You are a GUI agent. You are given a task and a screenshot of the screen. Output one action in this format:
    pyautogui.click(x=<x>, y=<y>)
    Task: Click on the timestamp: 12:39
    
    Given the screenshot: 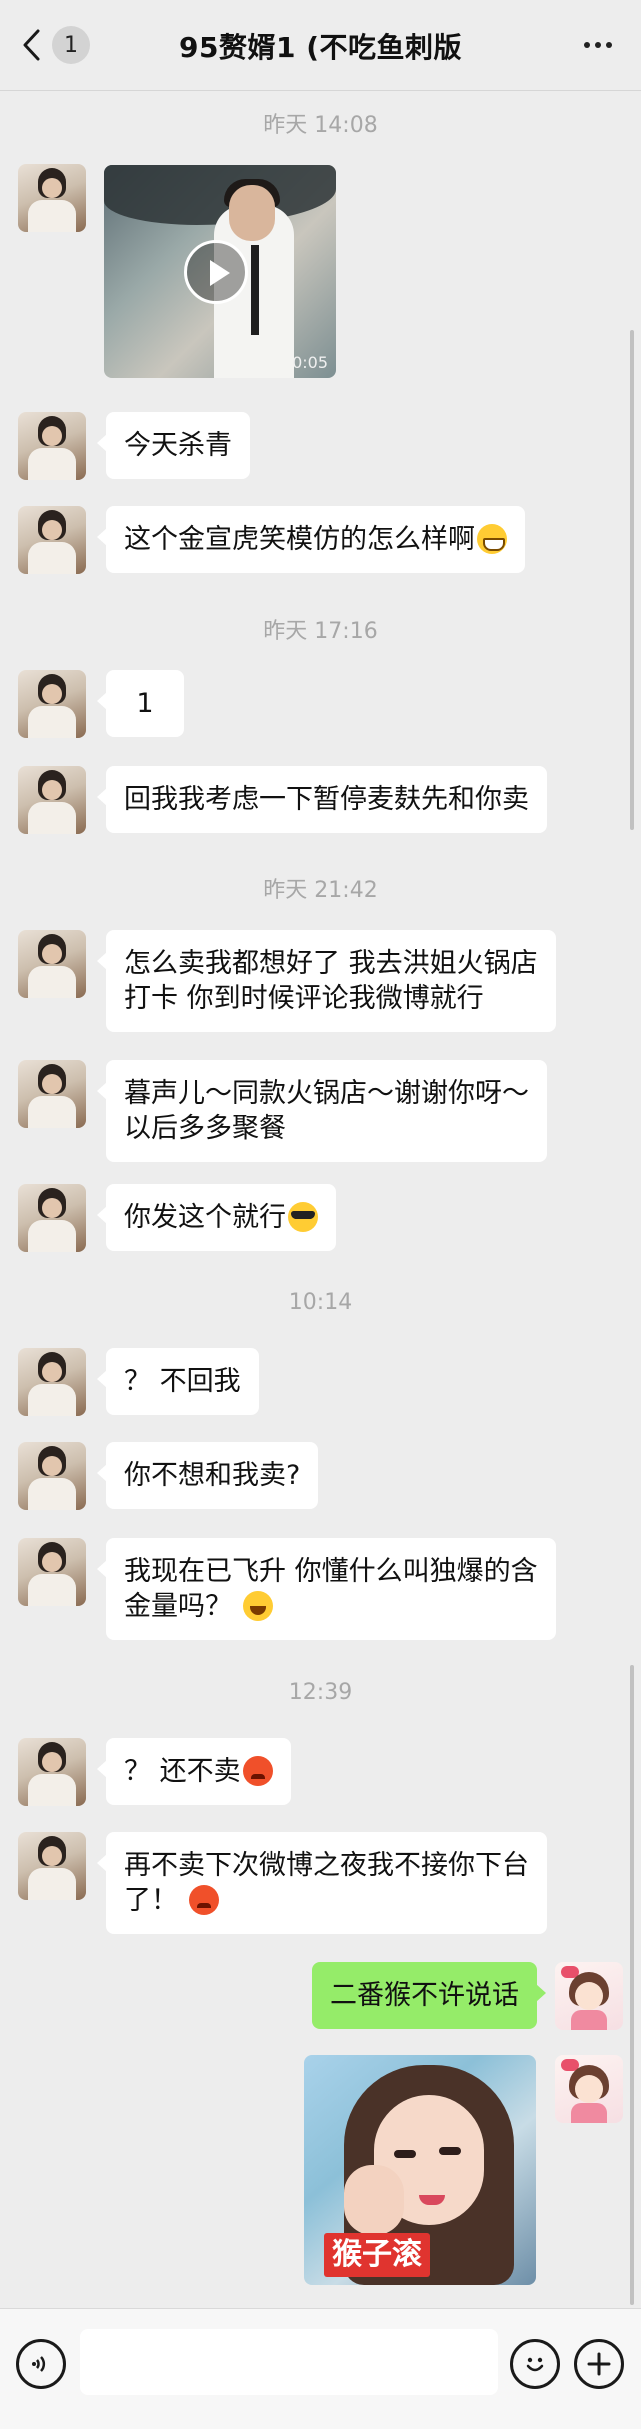 What is the action you would take?
    pyautogui.click(x=320, y=1692)
    